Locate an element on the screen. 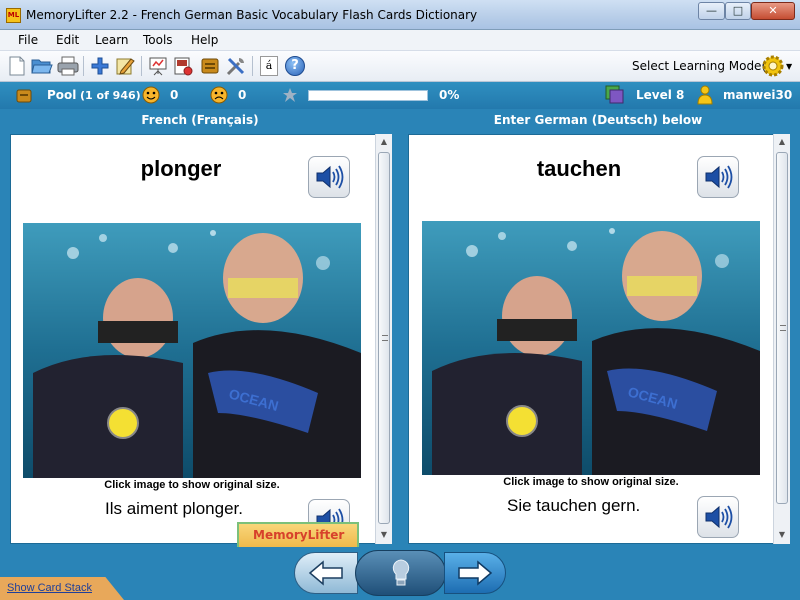  hint-button is located at coordinates (400, 573).